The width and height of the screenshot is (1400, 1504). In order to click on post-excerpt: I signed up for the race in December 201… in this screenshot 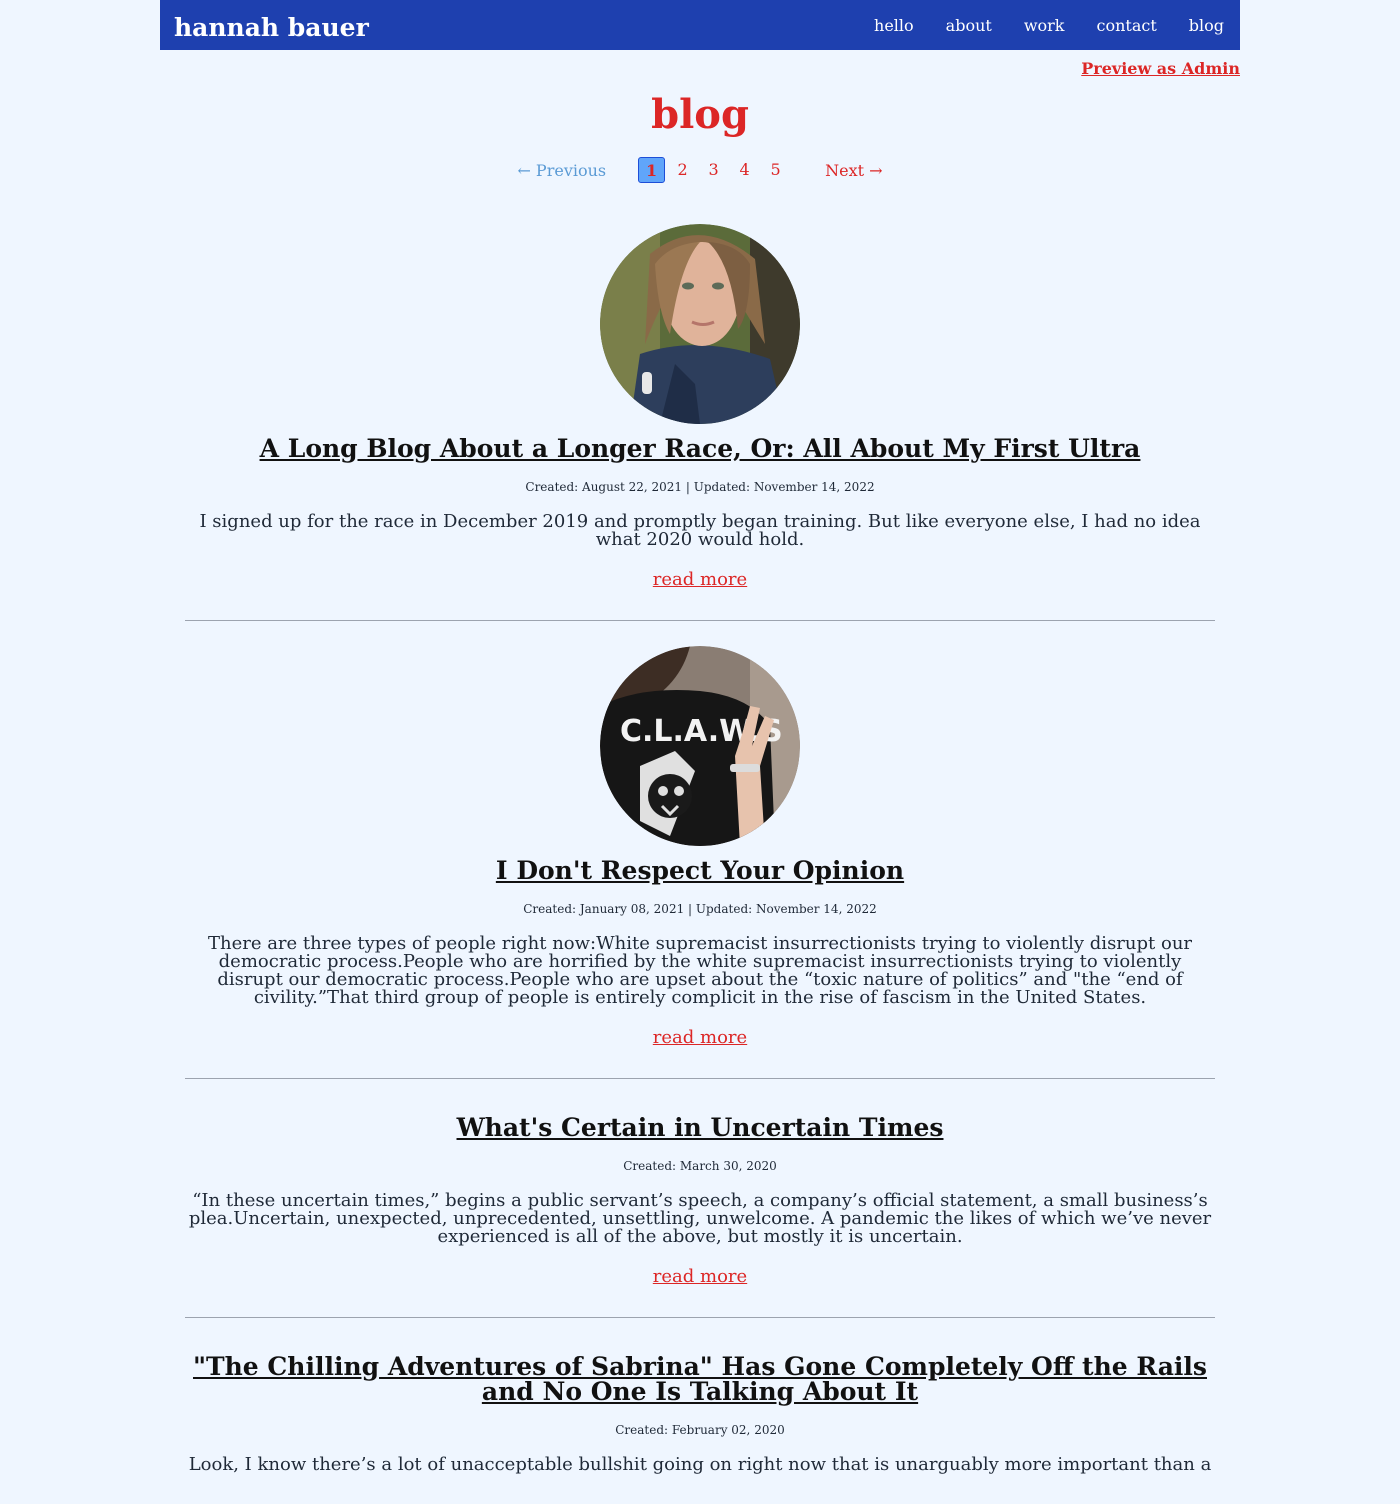, I will do `click(700, 530)`.